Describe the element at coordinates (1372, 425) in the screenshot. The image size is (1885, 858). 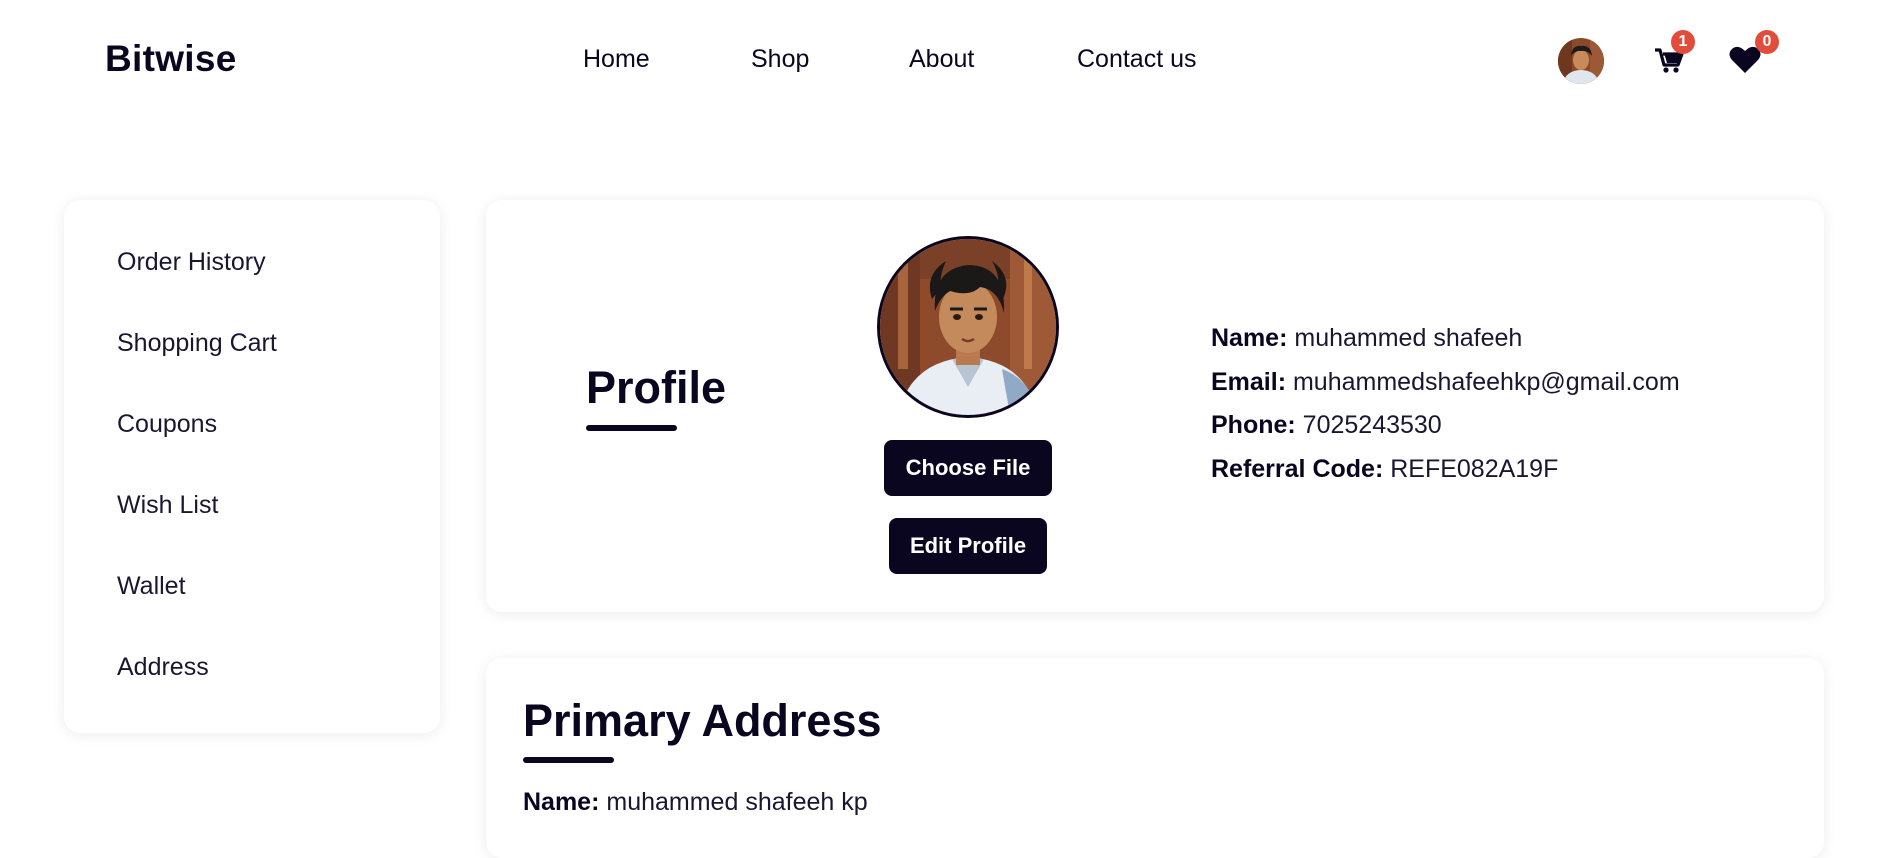
I see `phone-value: 7025243530` at that location.